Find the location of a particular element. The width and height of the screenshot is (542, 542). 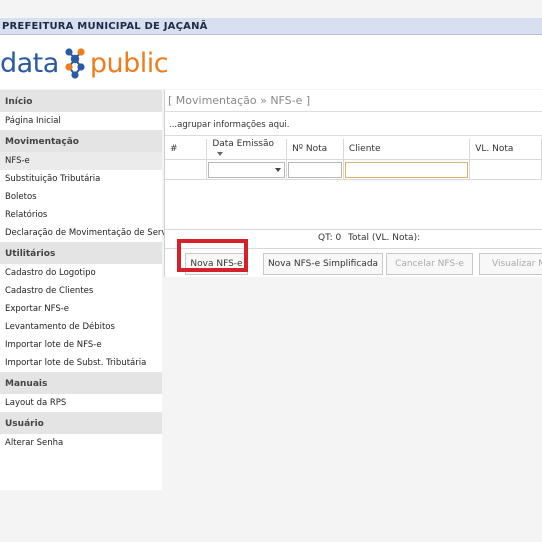

sidebar-item-exportar-nfse: Exportar NFS-e is located at coordinates (81, 309).